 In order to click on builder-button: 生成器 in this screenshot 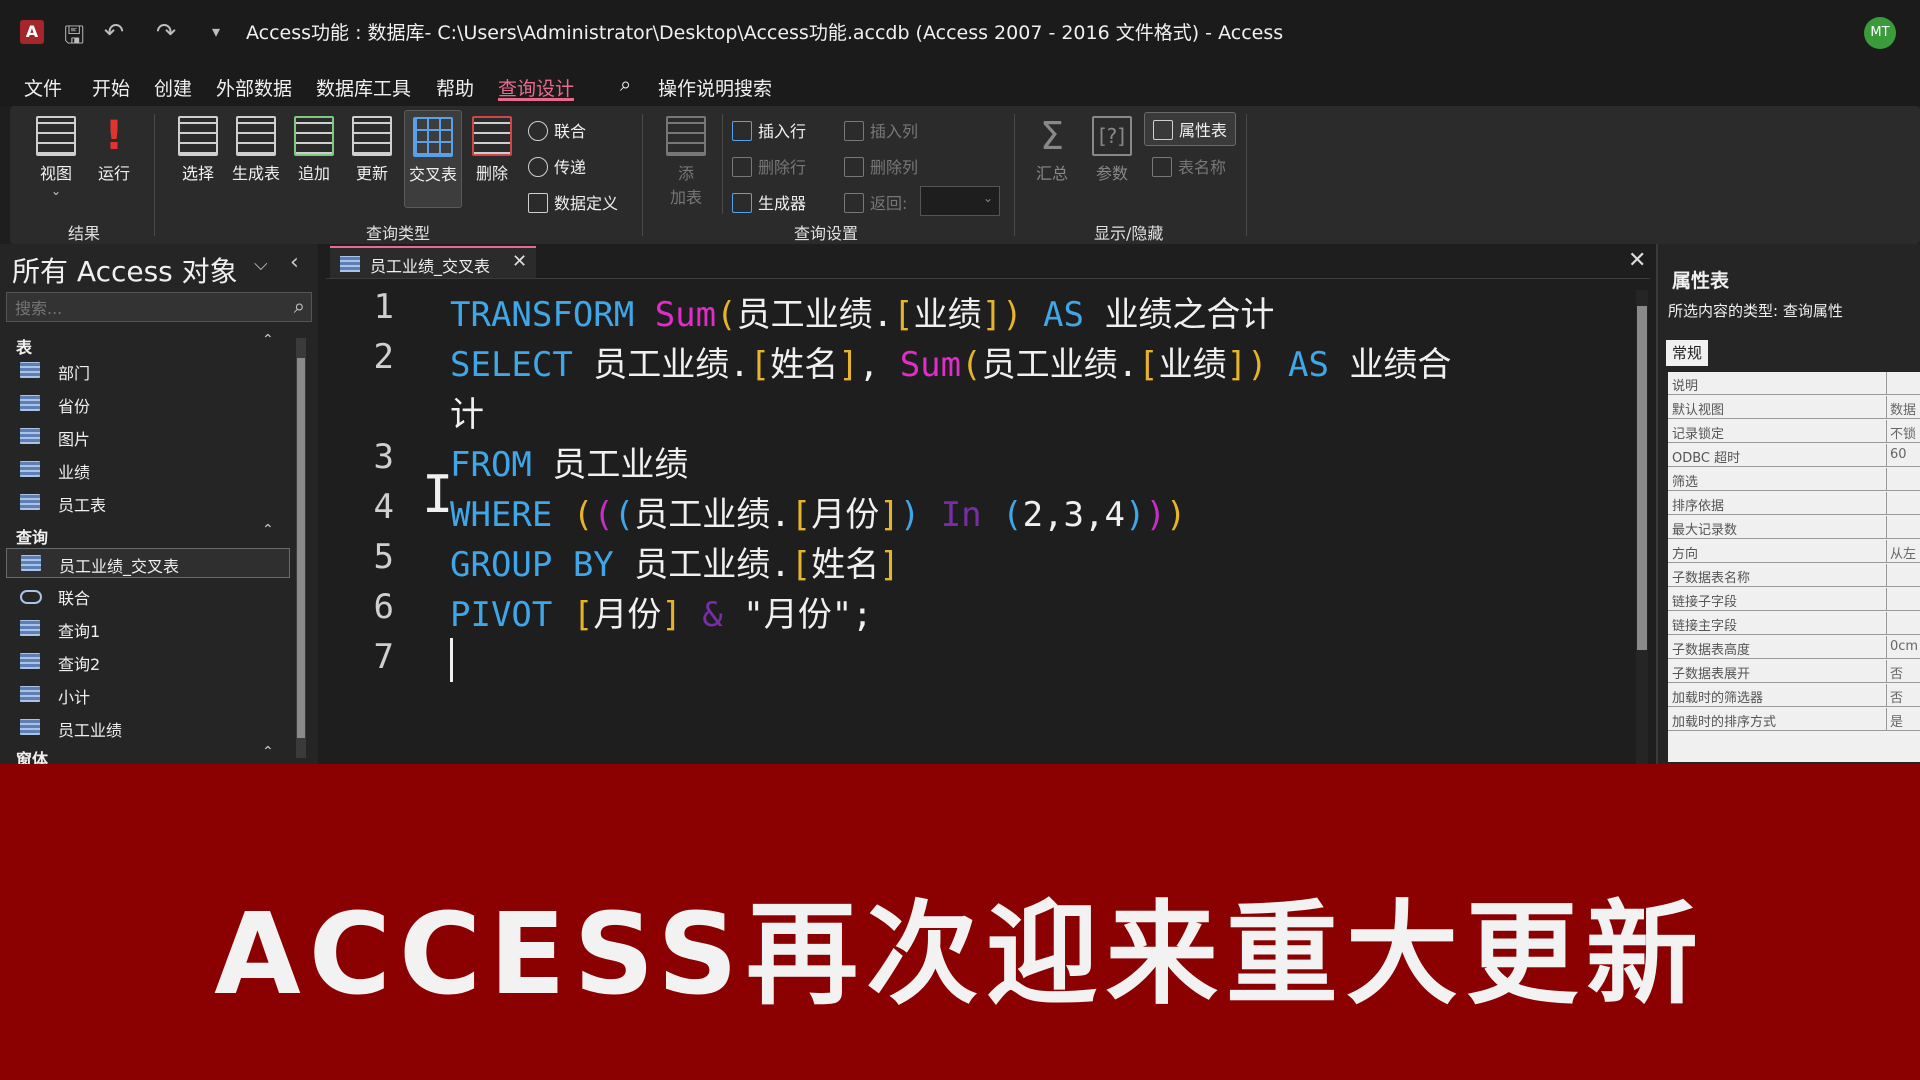, I will do `click(769, 202)`.